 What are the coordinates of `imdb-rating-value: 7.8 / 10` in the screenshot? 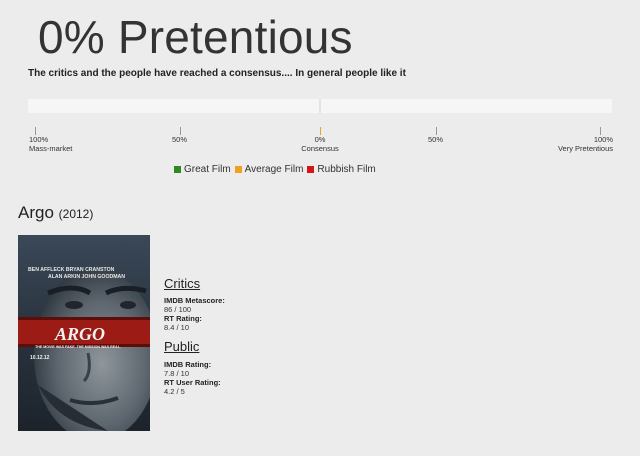 It's located at (177, 373).